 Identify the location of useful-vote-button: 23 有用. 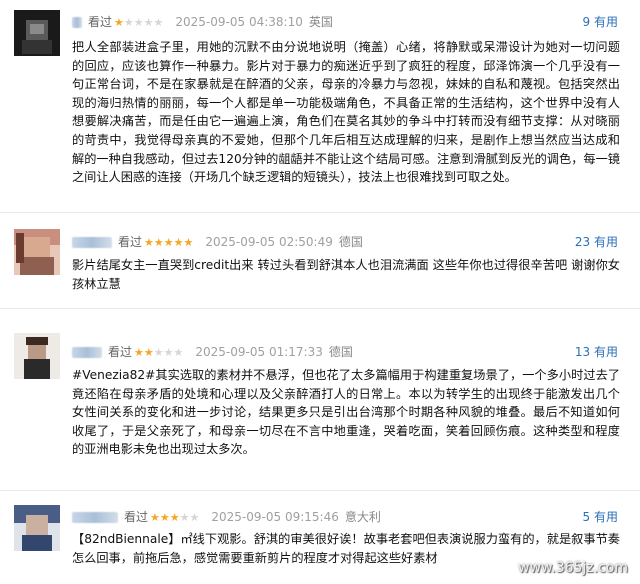
(596, 242).